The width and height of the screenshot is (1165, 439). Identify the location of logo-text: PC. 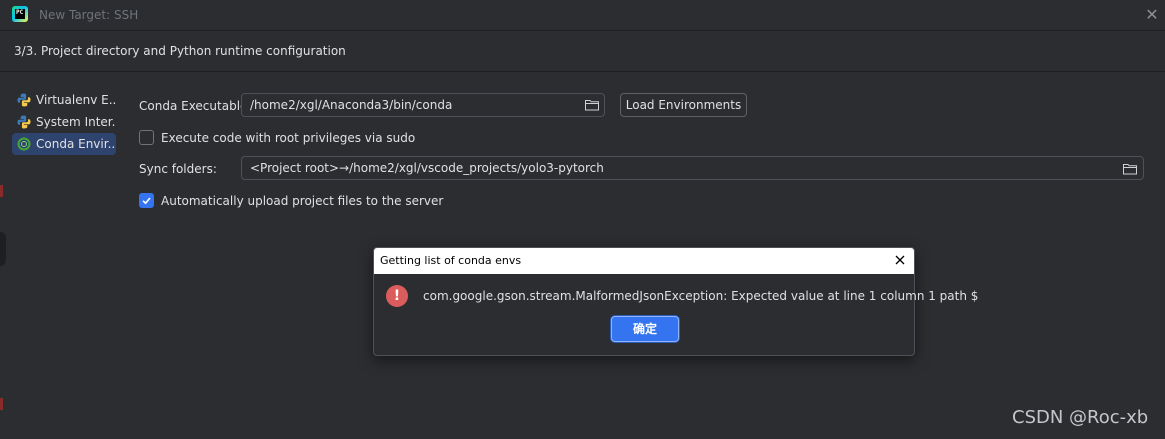
(20, 14).